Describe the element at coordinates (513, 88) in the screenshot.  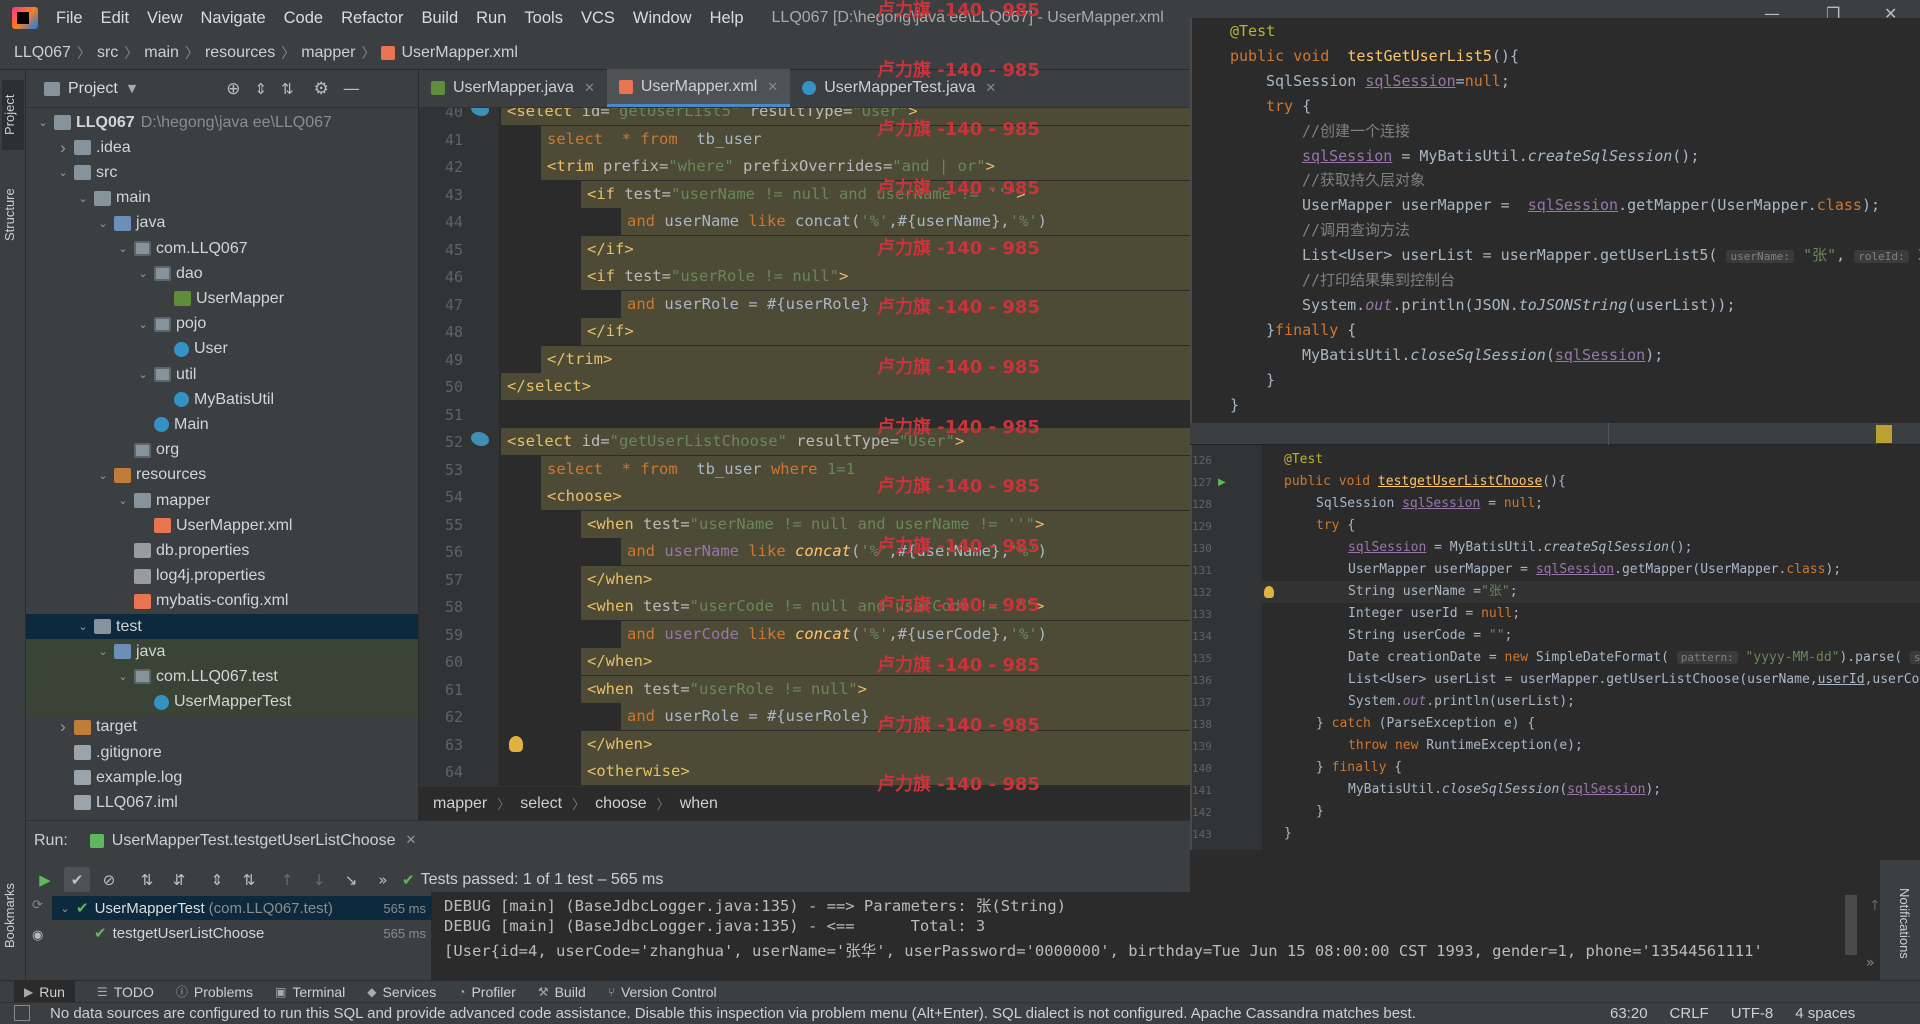
I see `editor-tab: UserMapper.java ✕` at that location.